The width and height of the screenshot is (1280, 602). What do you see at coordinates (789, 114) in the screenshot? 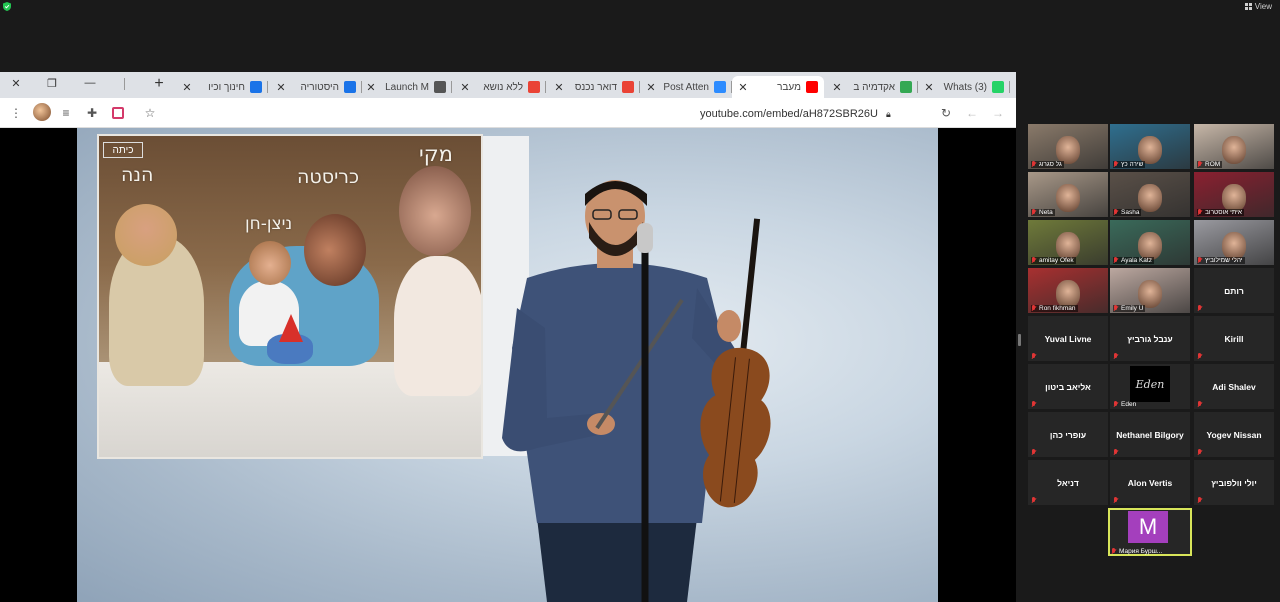
I see `address-text: youtube.com/embed/aH872SBR26U` at bounding box center [789, 114].